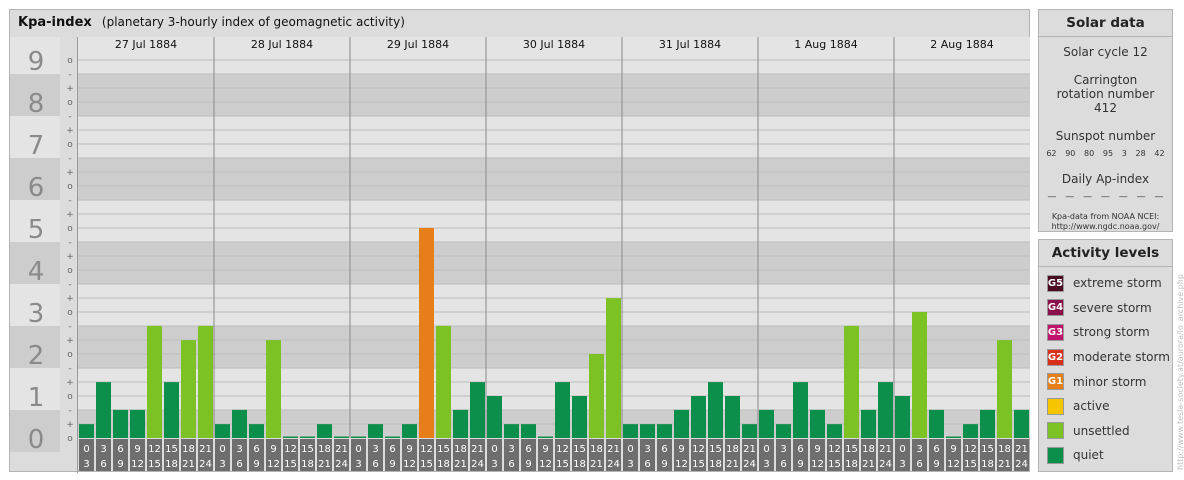  I want to click on source-line-1: Kpa-data from NOAA NCEI:, so click(1105, 216).